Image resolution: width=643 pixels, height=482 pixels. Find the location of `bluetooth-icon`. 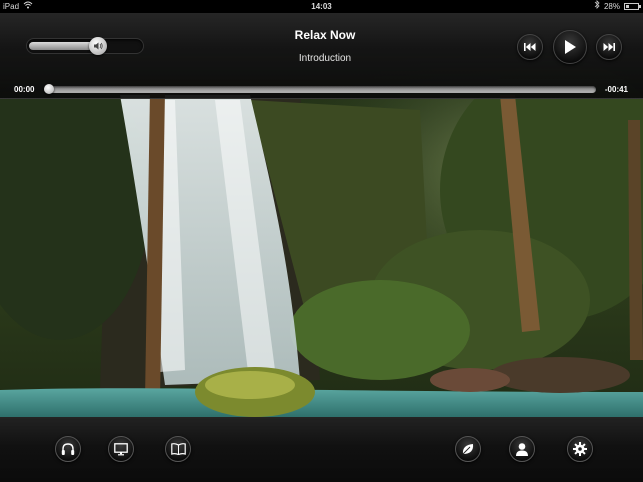

bluetooth-icon is located at coordinates (597, 6).